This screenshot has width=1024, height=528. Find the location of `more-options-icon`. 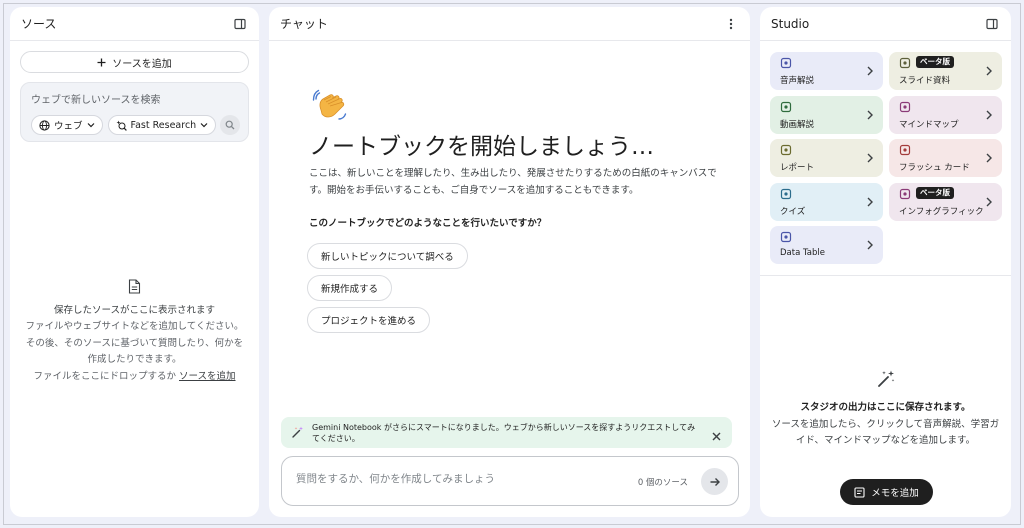

more-options-icon is located at coordinates (731, 24).